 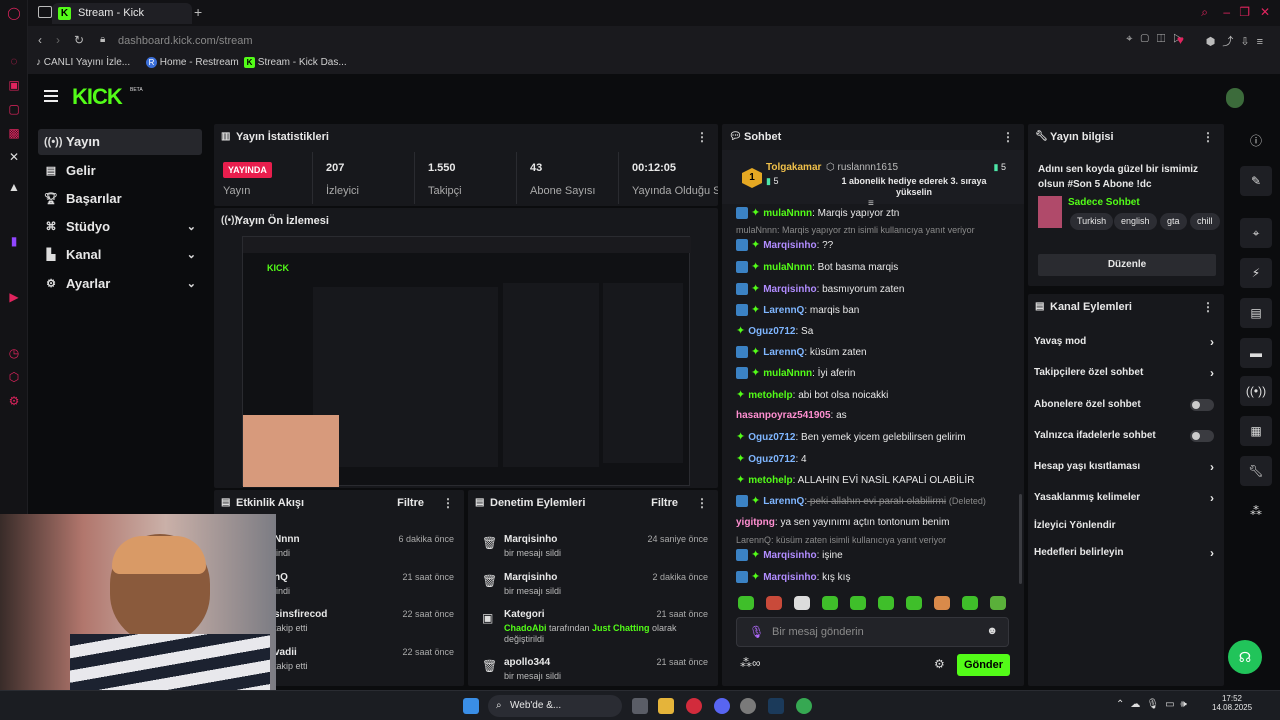 I want to click on broadcast-icon: ((•)), so click(x=1256, y=391).